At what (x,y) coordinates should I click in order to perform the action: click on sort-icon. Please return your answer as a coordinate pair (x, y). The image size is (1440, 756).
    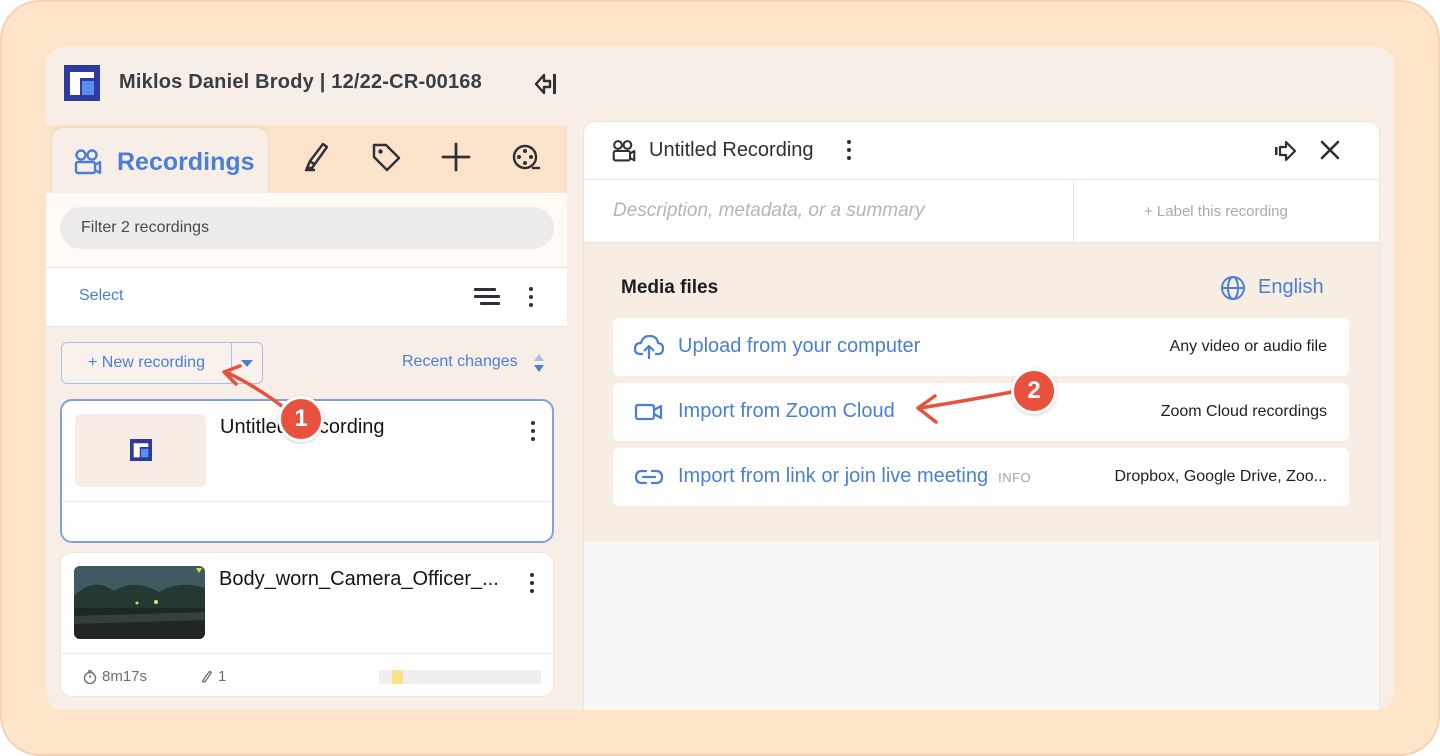
    Looking at the image, I should click on (539, 363).